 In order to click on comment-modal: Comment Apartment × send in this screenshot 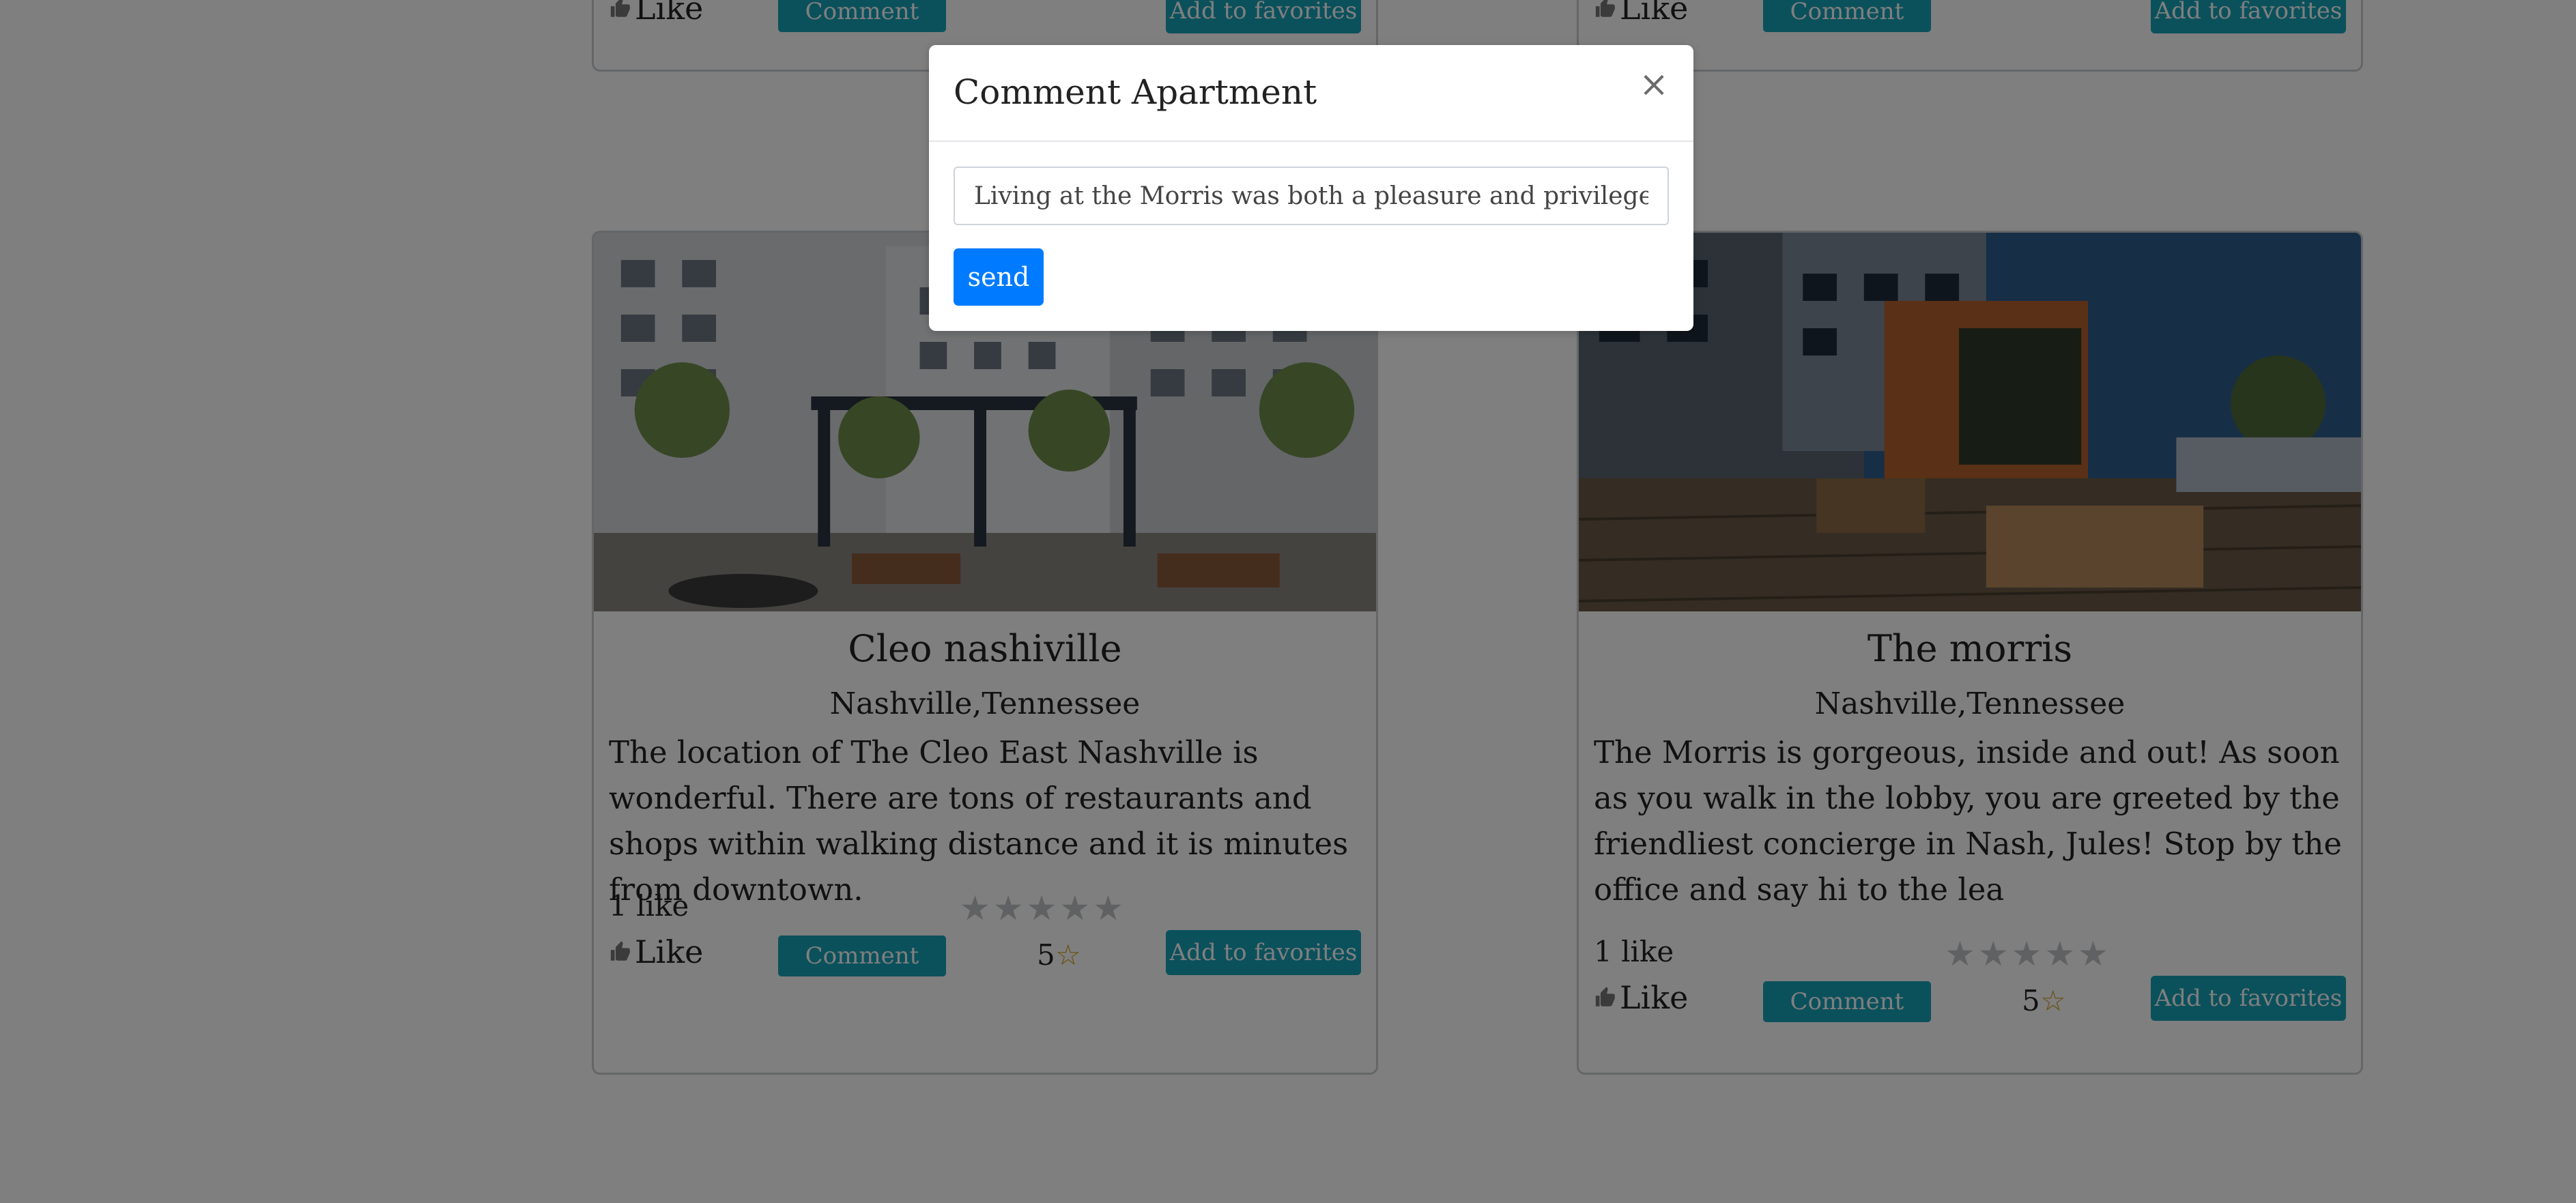, I will do `click(1311, 188)`.